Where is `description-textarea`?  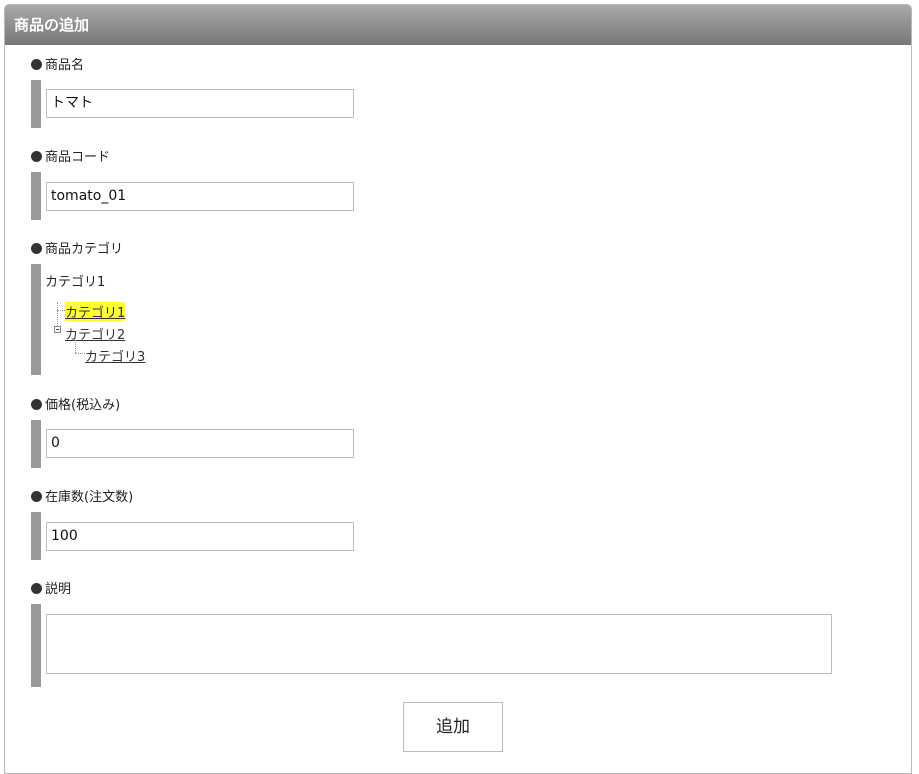 description-textarea is located at coordinates (439, 644).